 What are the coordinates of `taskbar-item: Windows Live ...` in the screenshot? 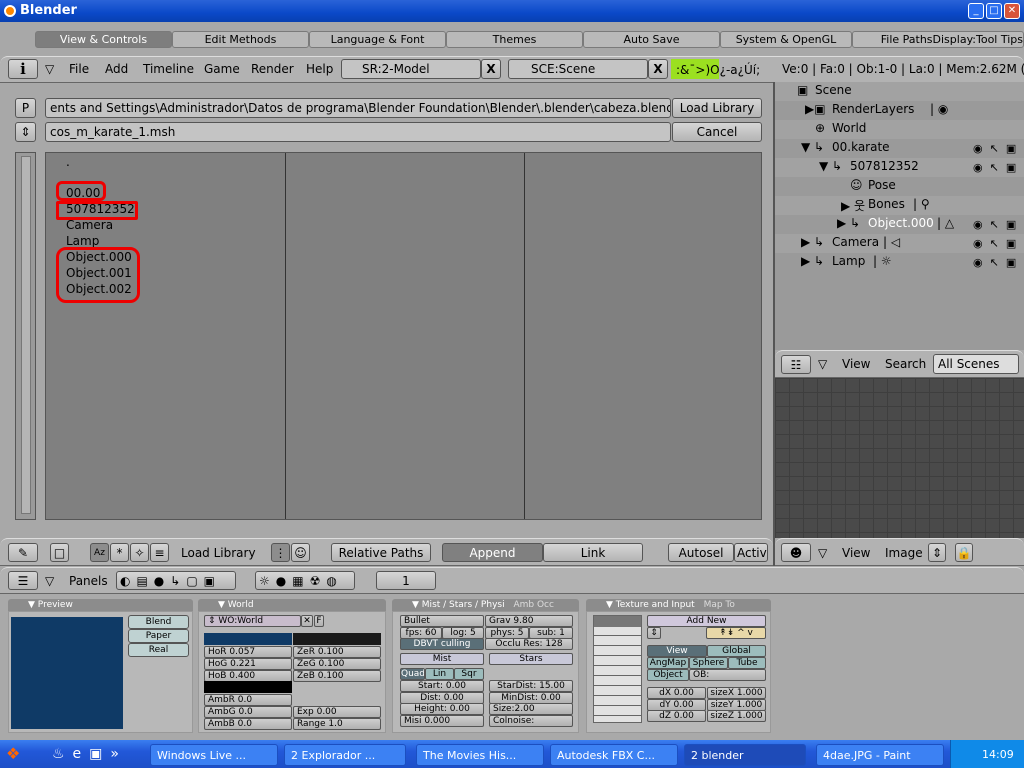 It's located at (214, 755).